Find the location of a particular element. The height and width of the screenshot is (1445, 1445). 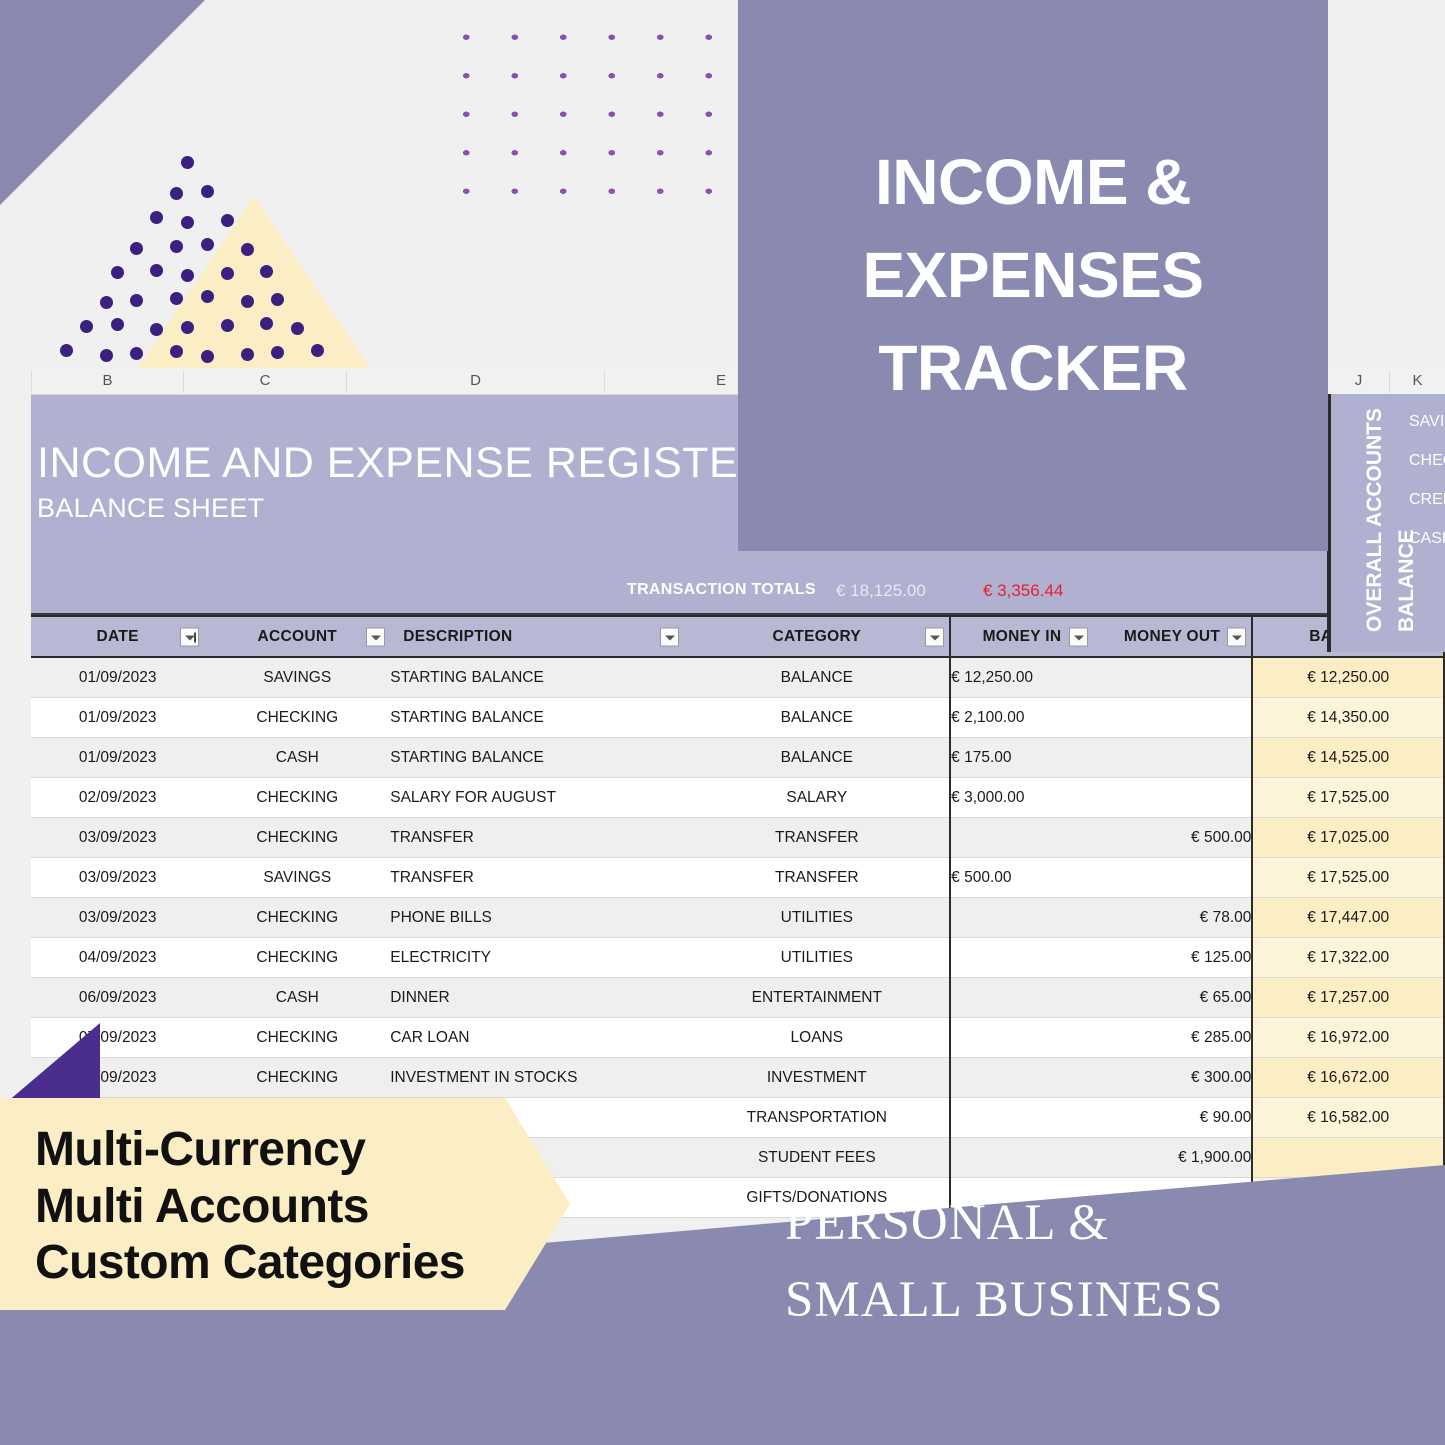

cell-balance: € 16,672.00 is located at coordinates (1348, 1077).